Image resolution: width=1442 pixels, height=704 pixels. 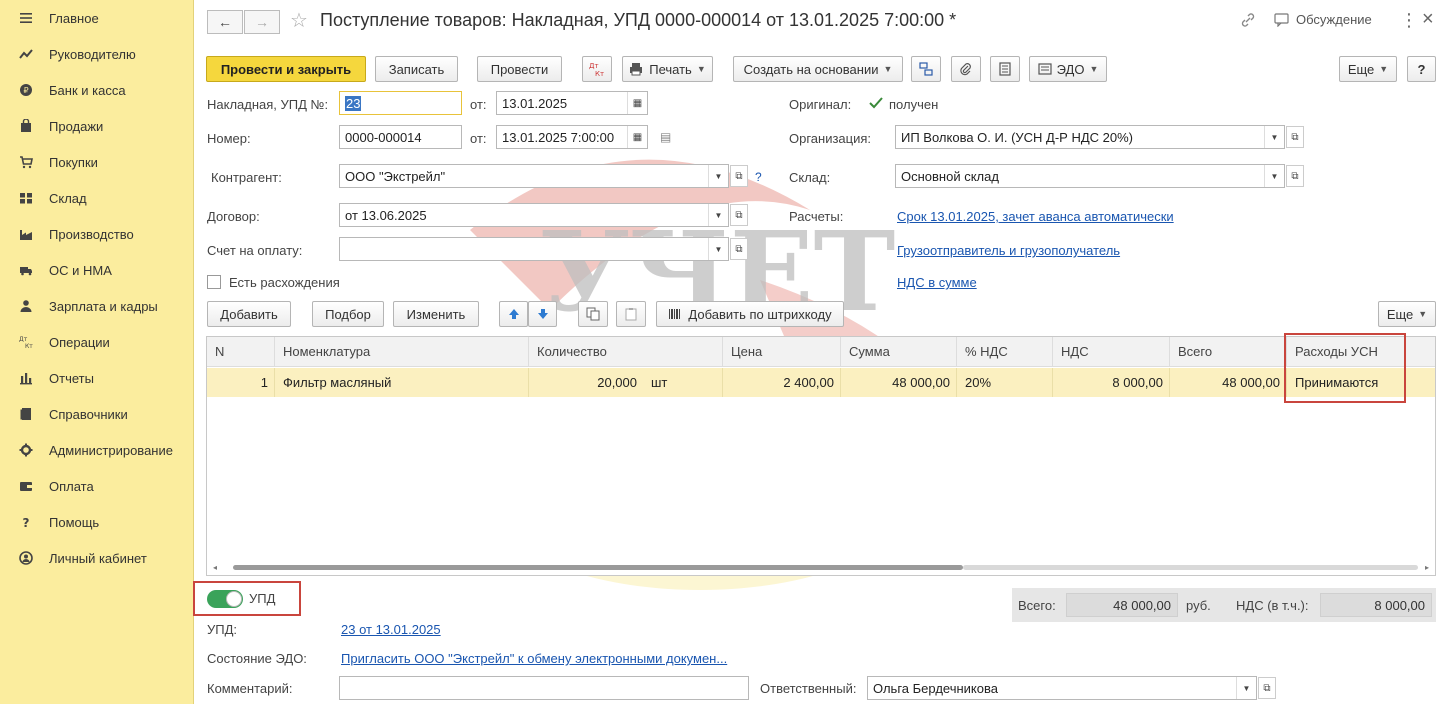 What do you see at coordinates (1111, 352) in the screenshot?
I see `column-header-vat: НДС` at bounding box center [1111, 352].